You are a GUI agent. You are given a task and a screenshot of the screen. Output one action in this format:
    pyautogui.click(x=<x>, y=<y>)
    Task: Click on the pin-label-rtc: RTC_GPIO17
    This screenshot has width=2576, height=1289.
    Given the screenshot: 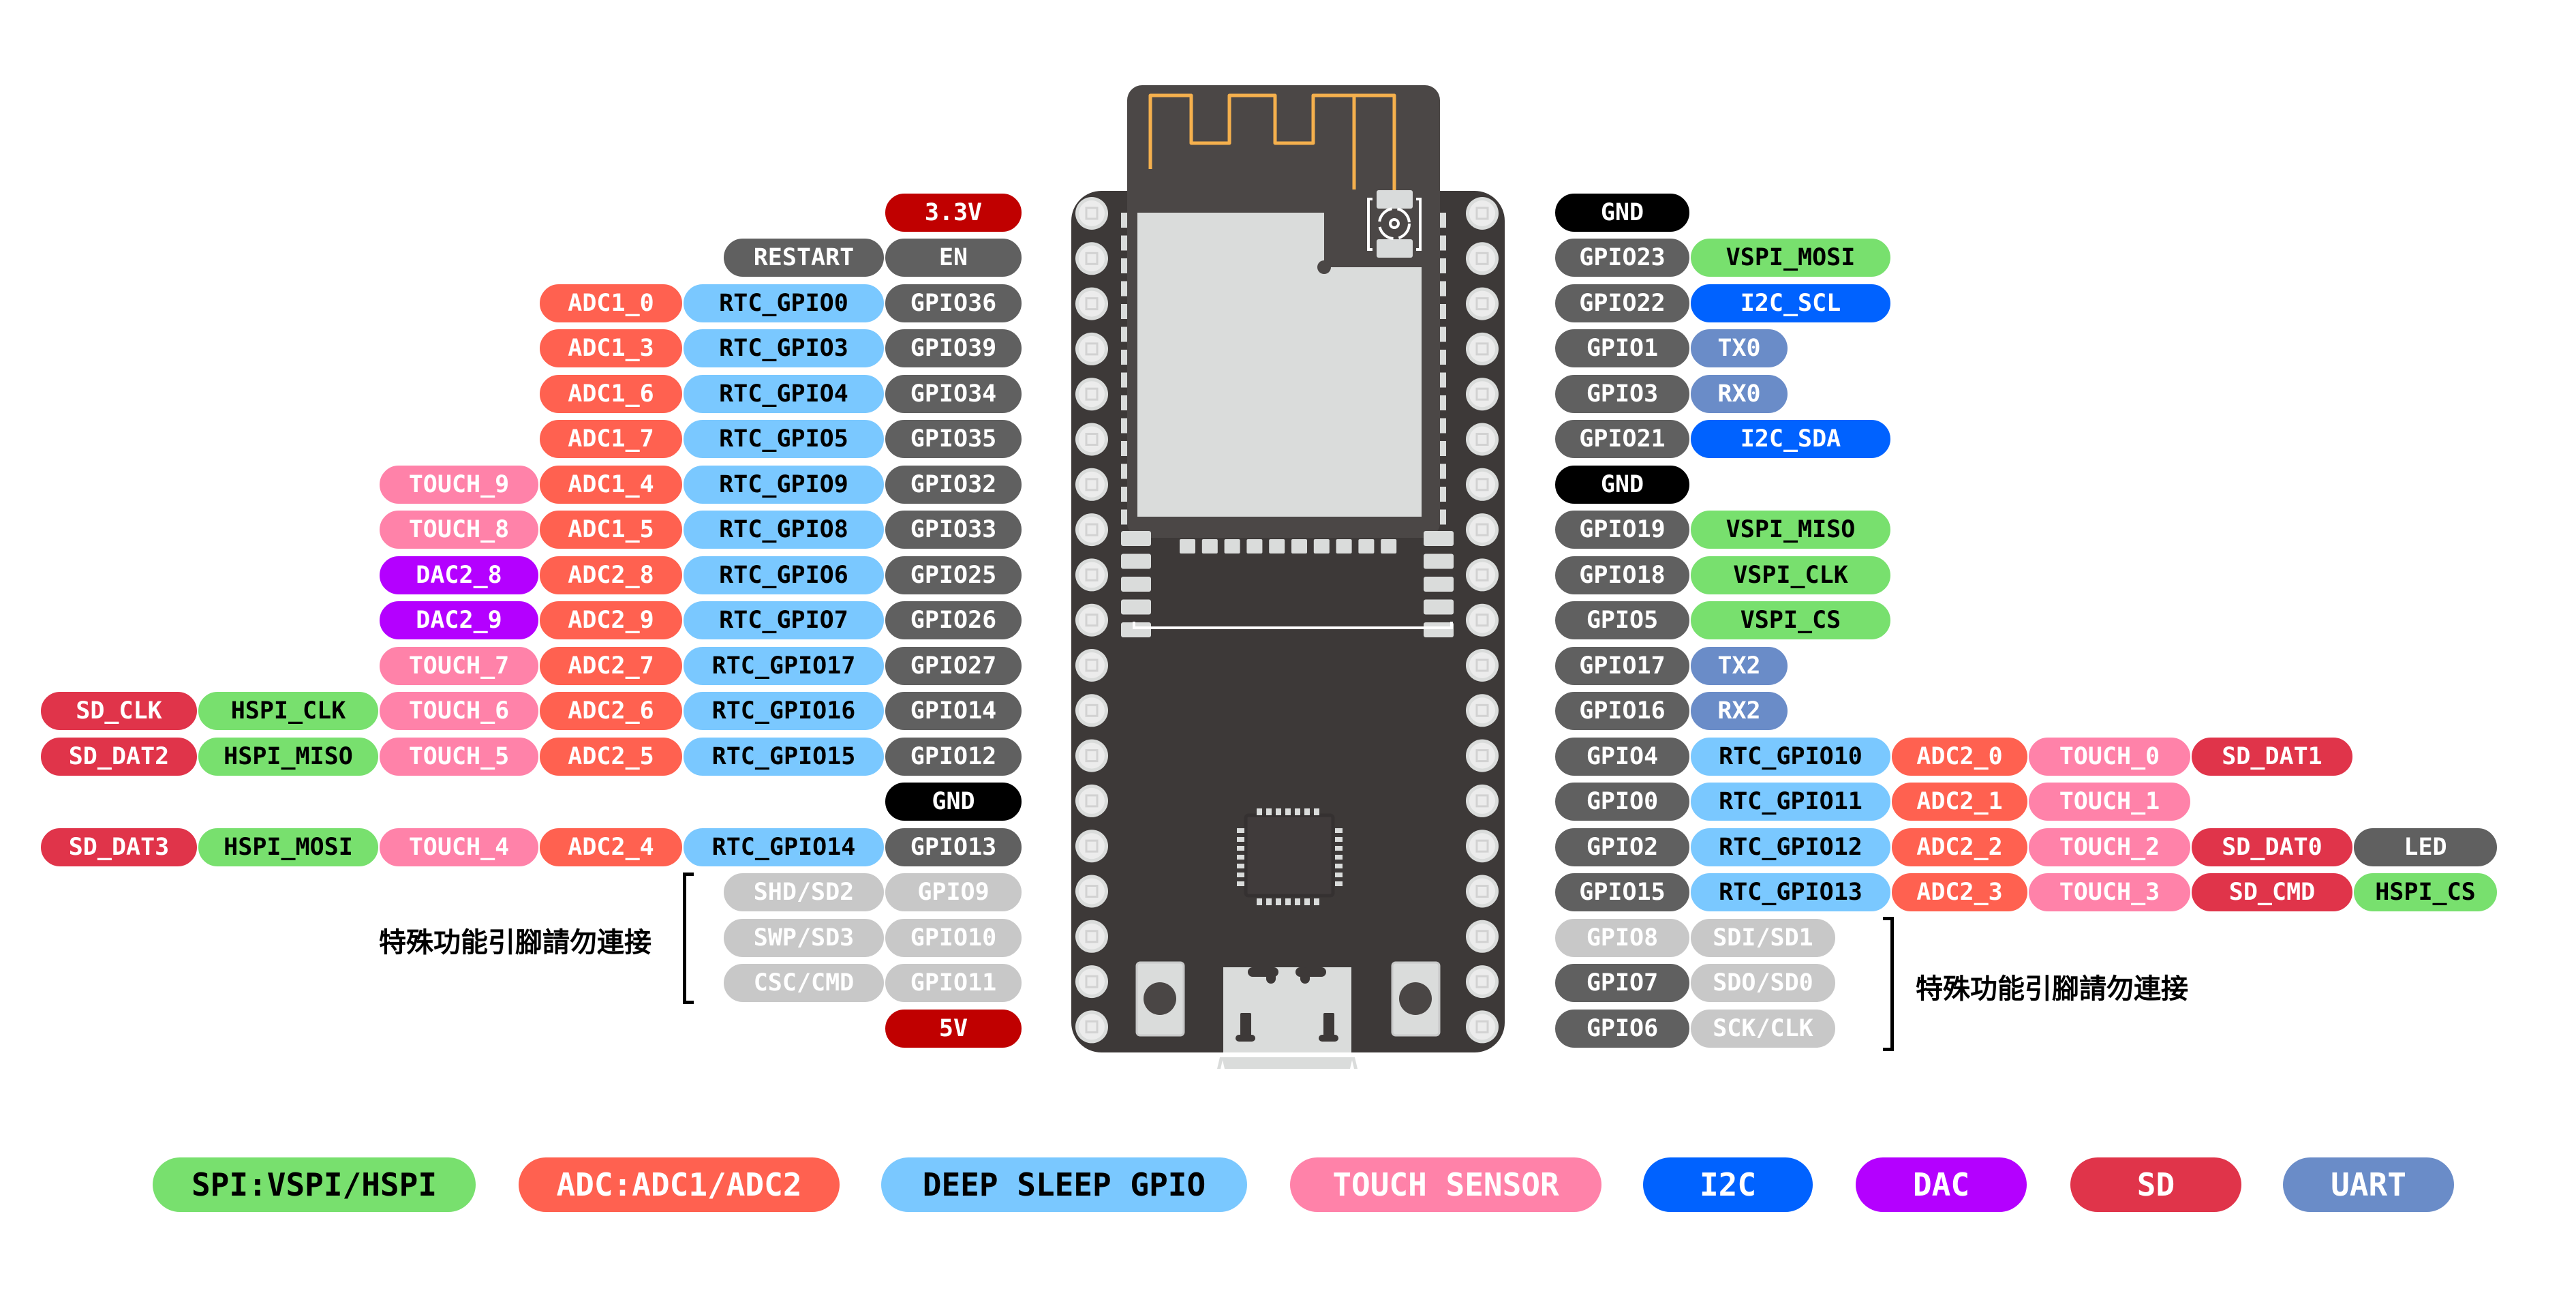 What is the action you would take?
    pyautogui.click(x=784, y=666)
    